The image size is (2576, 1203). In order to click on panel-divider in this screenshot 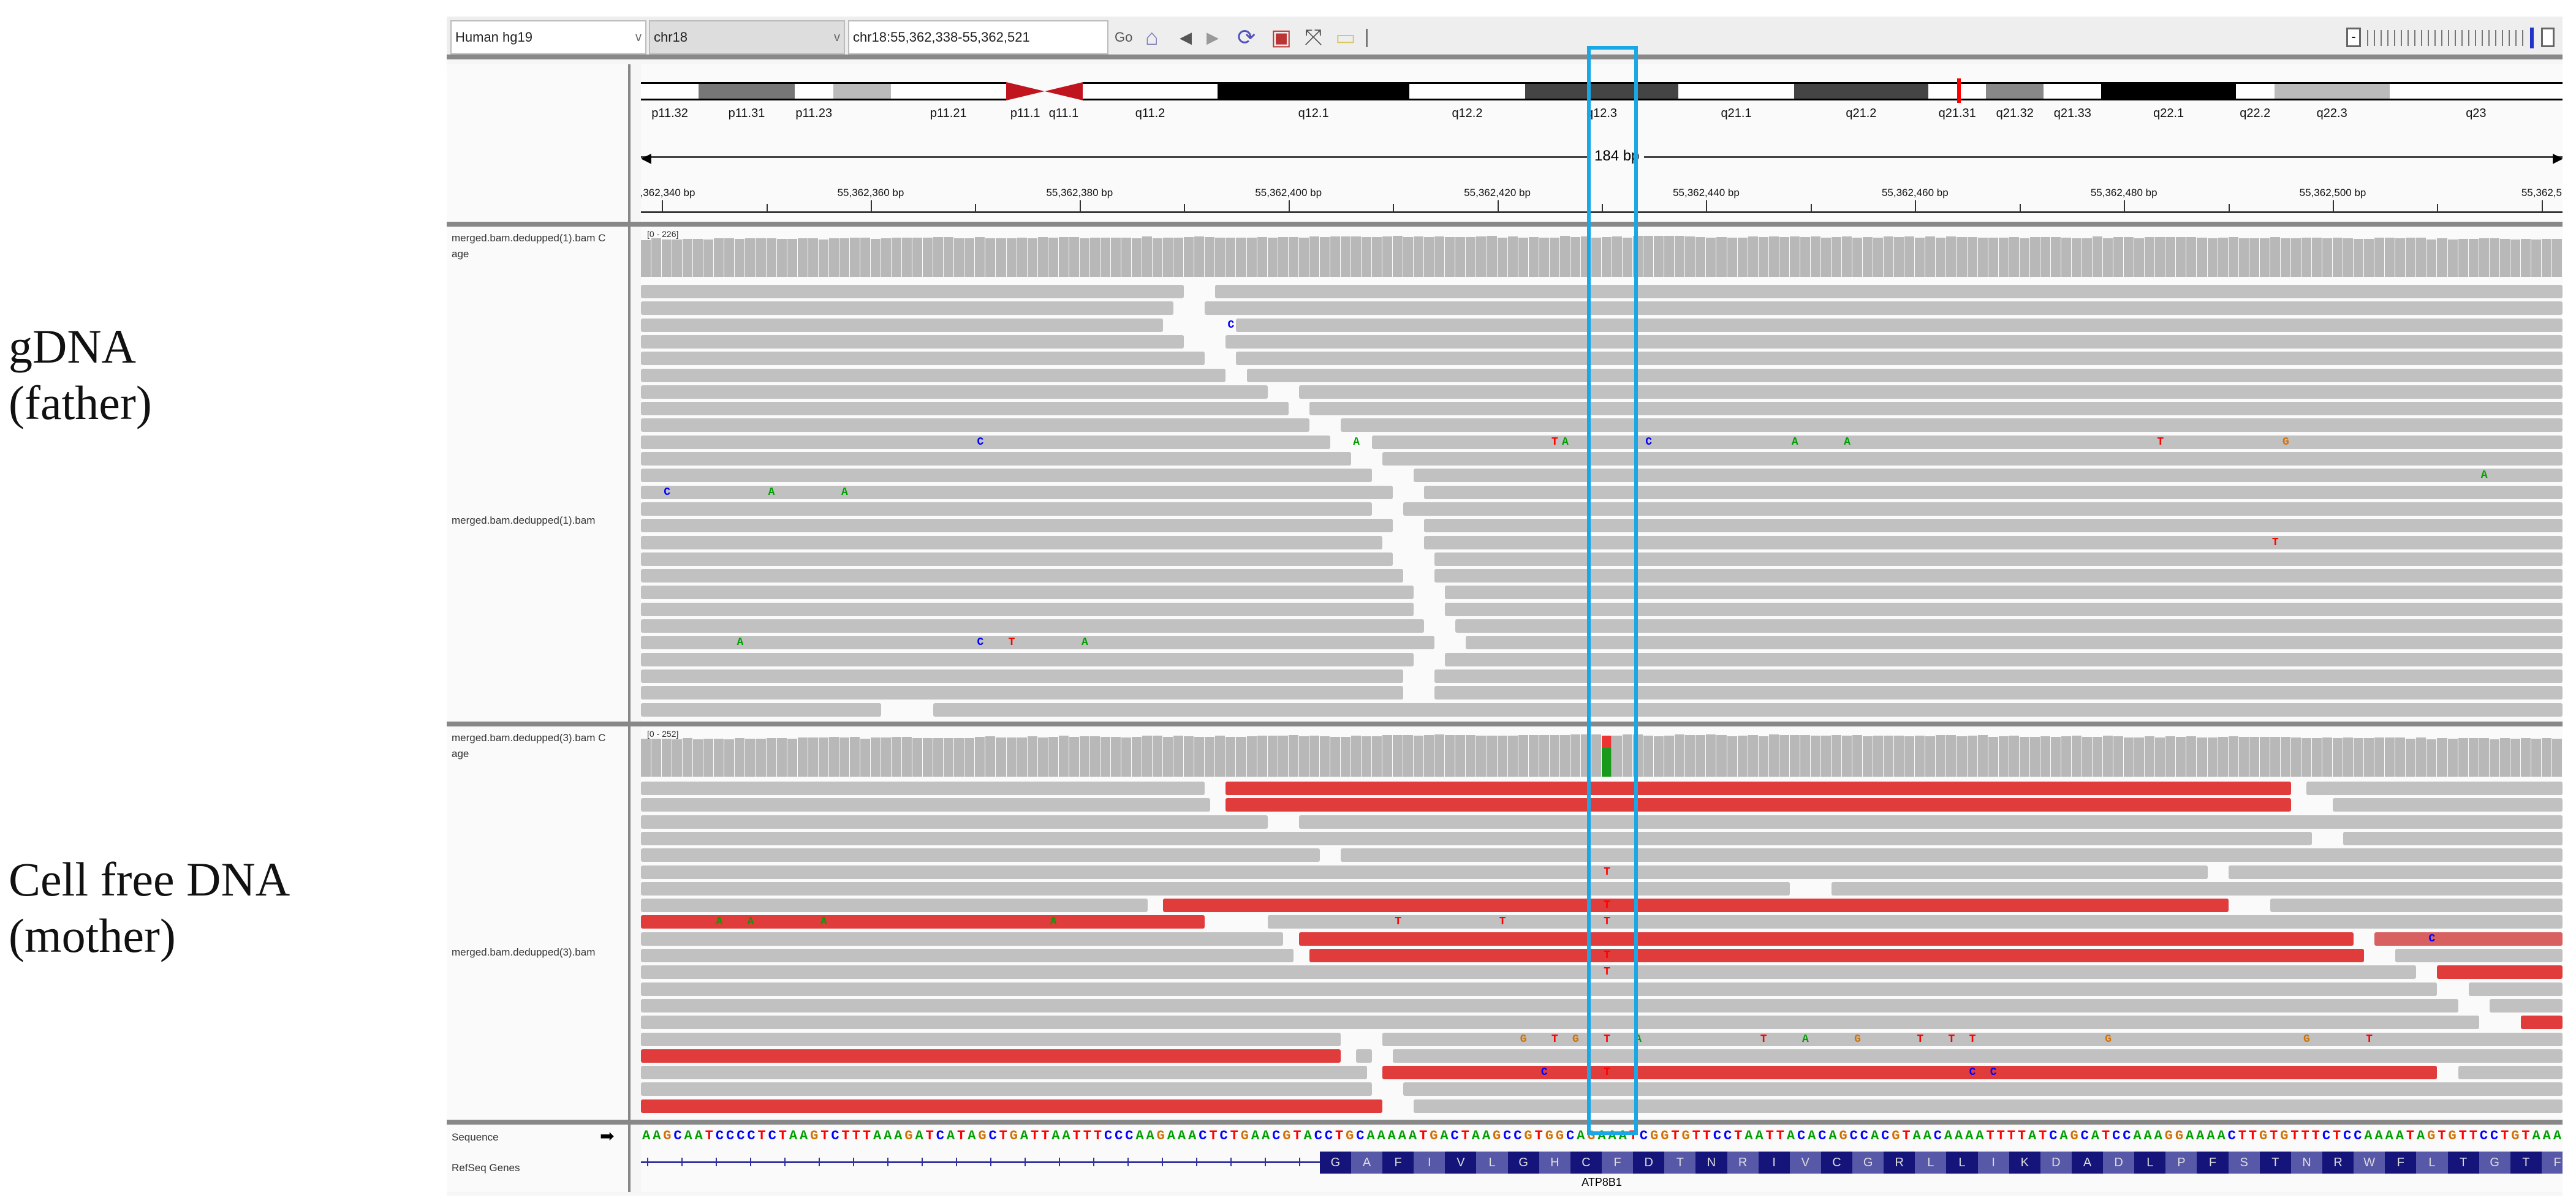, I will do `click(1505, 224)`.